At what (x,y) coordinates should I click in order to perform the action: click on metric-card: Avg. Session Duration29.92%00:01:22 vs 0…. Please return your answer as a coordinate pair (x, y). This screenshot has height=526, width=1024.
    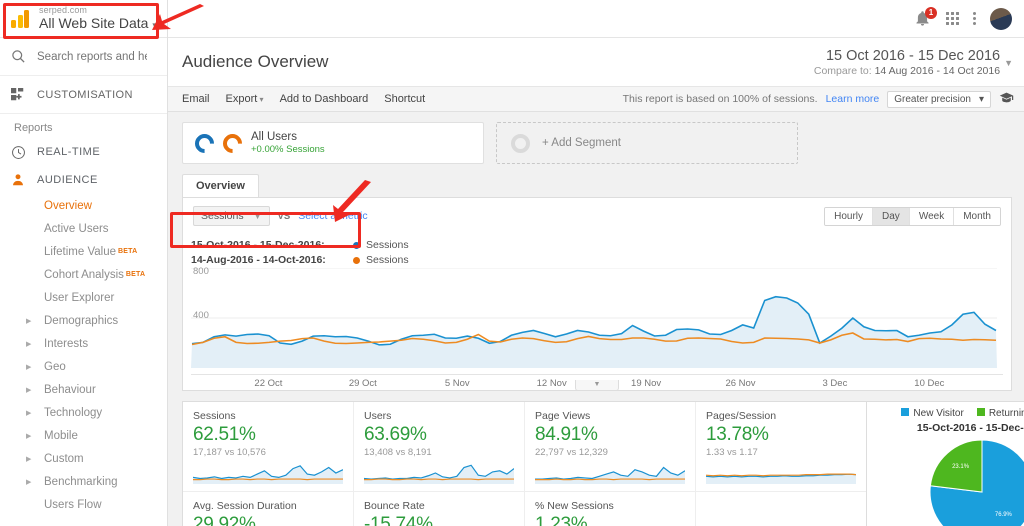
    Looking at the image, I should click on (268, 509).